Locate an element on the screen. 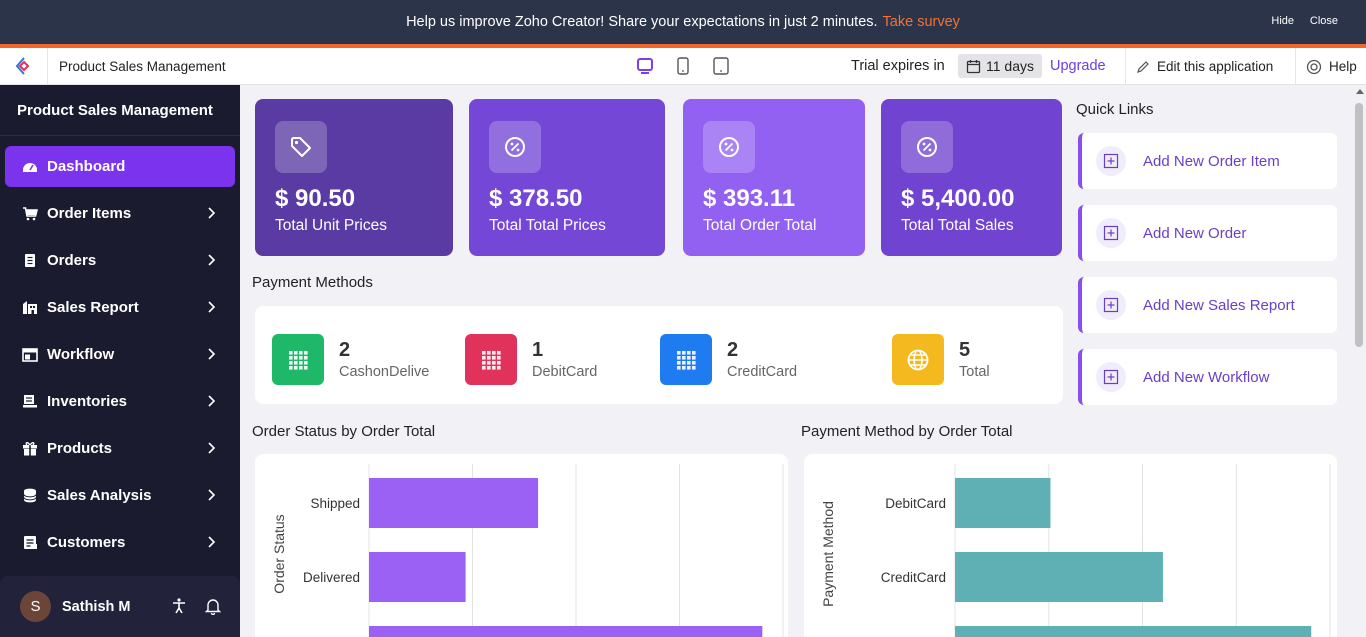 Image resolution: width=1366 pixels, height=637 pixels. stat-label: Total Total Sales is located at coordinates (957, 225).